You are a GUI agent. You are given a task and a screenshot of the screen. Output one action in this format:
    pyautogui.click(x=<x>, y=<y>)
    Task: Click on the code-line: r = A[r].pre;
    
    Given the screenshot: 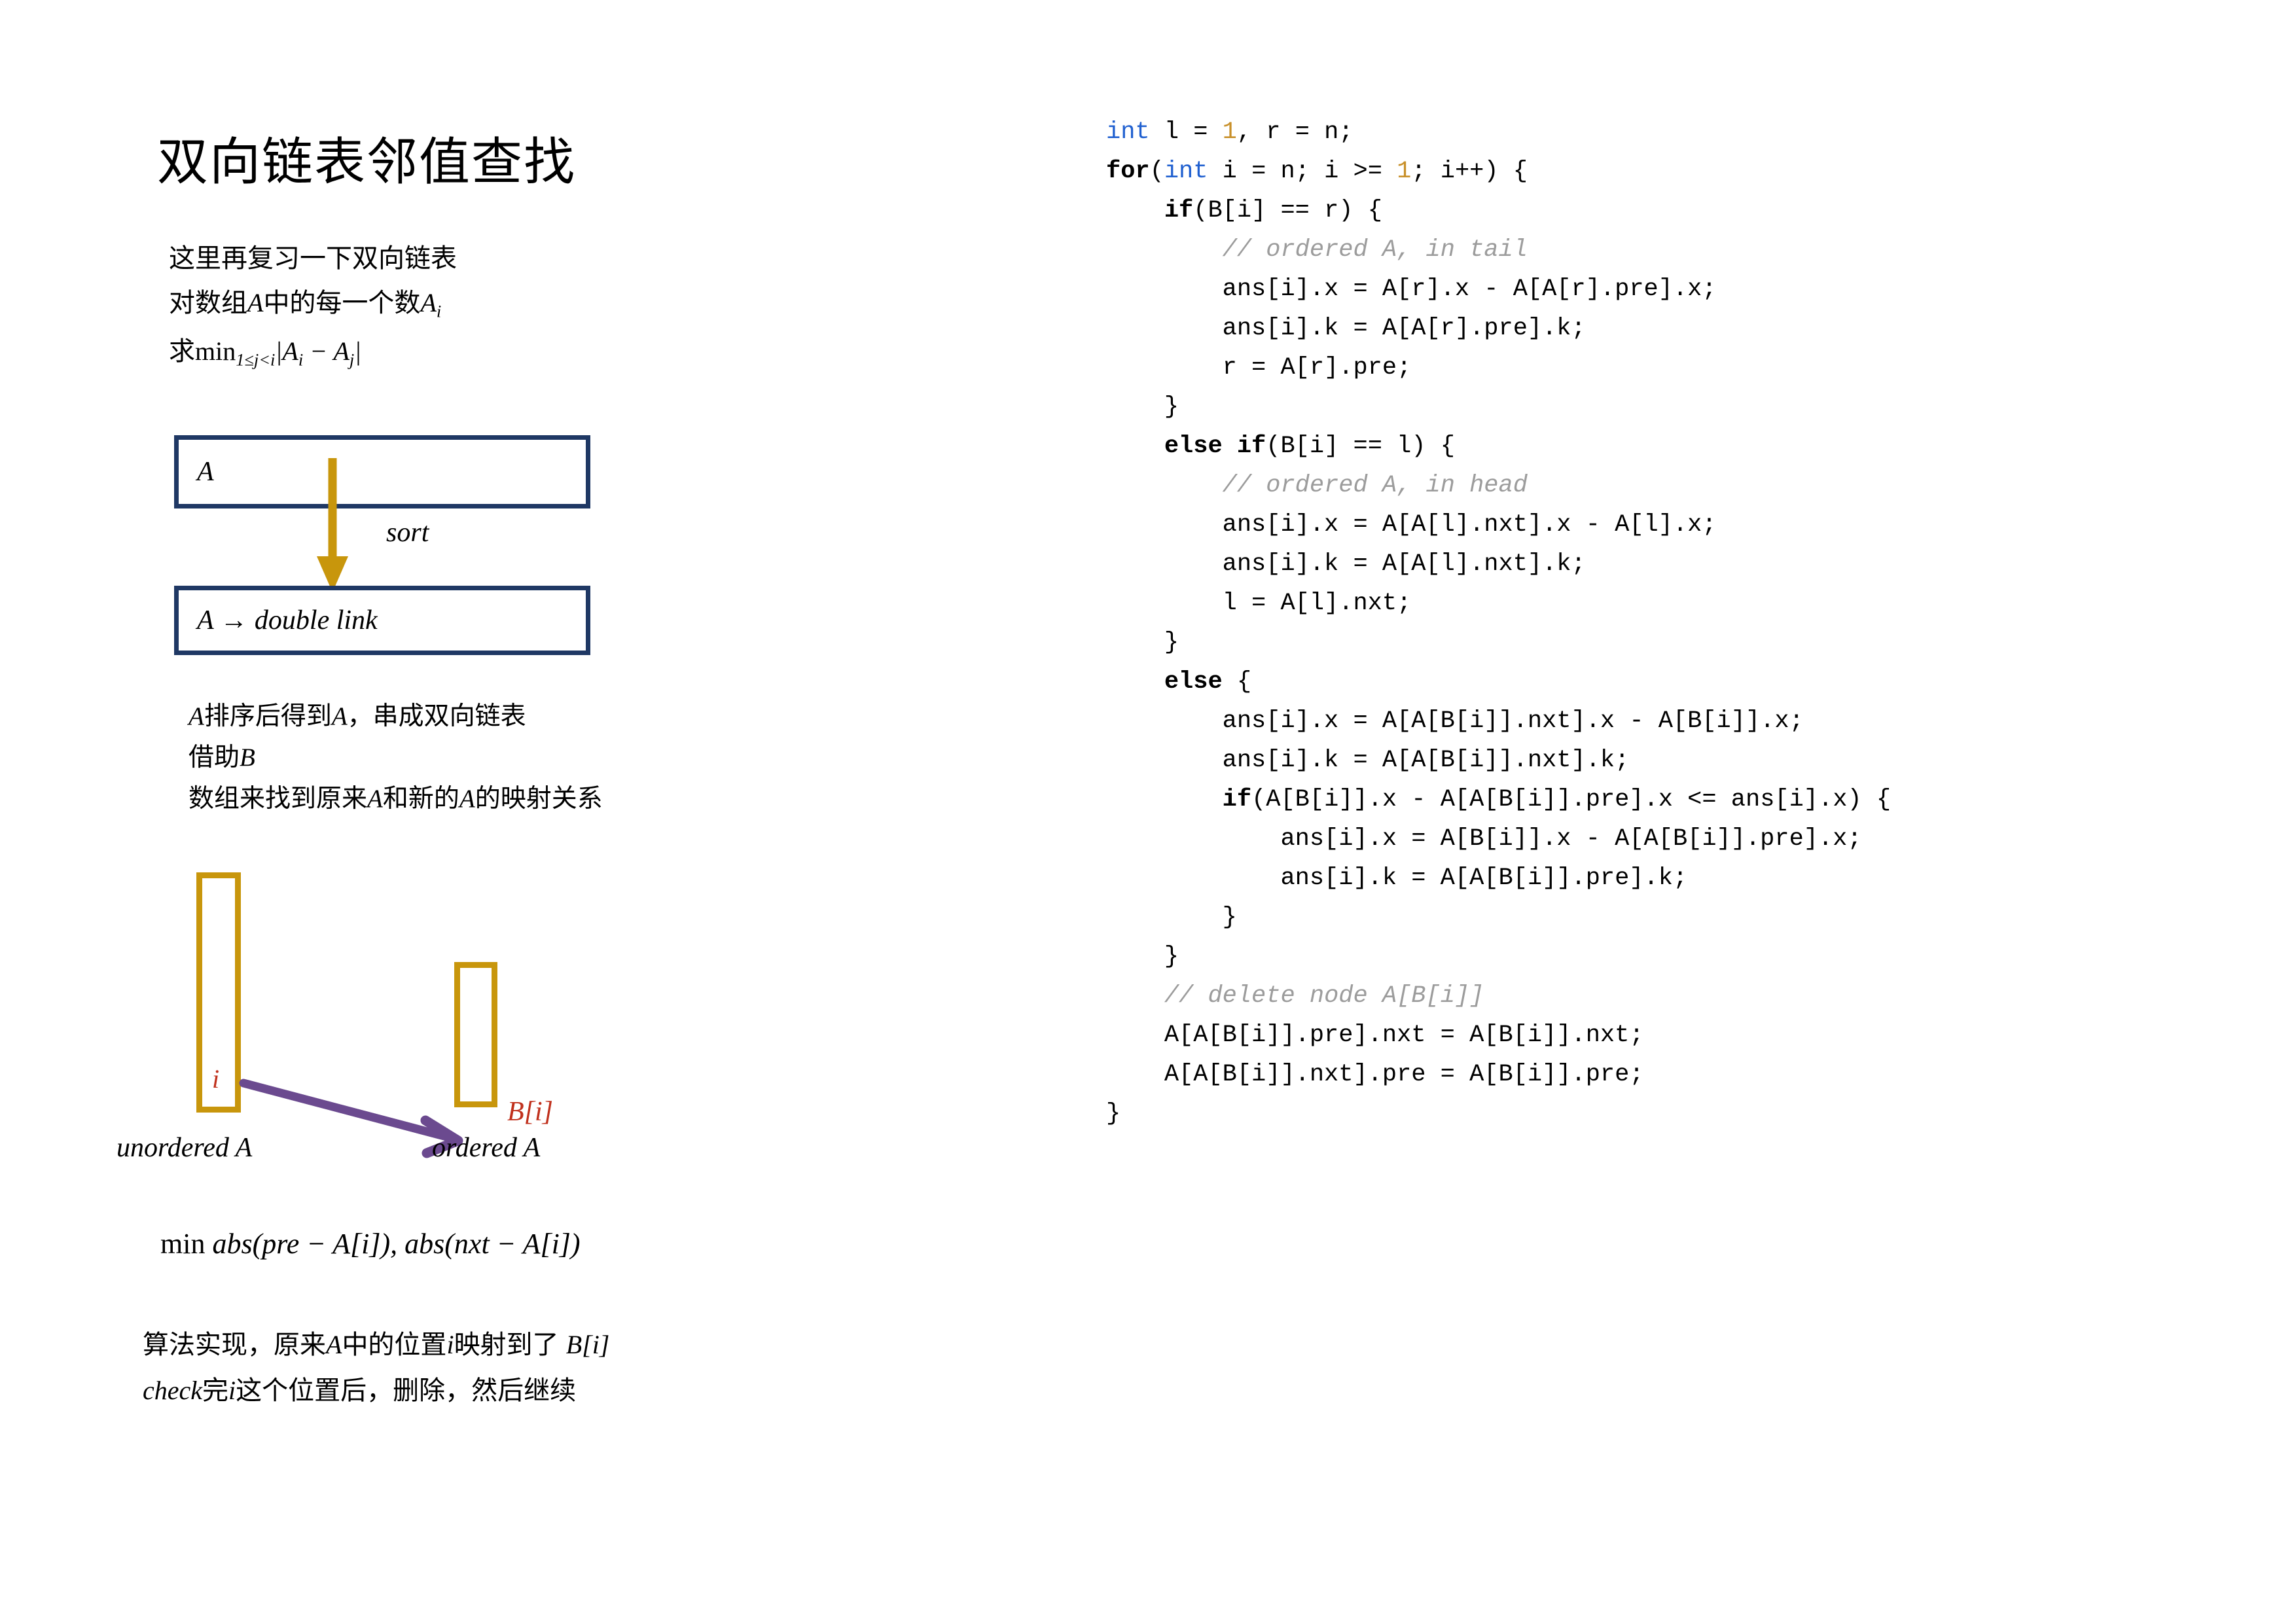 What is the action you would take?
    pyautogui.click(x=1259, y=368)
    